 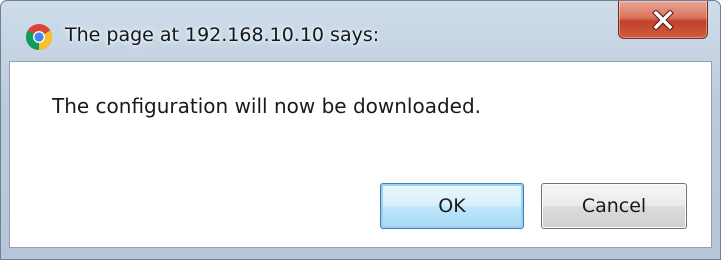 I want to click on chrome-icon, so click(x=39, y=37).